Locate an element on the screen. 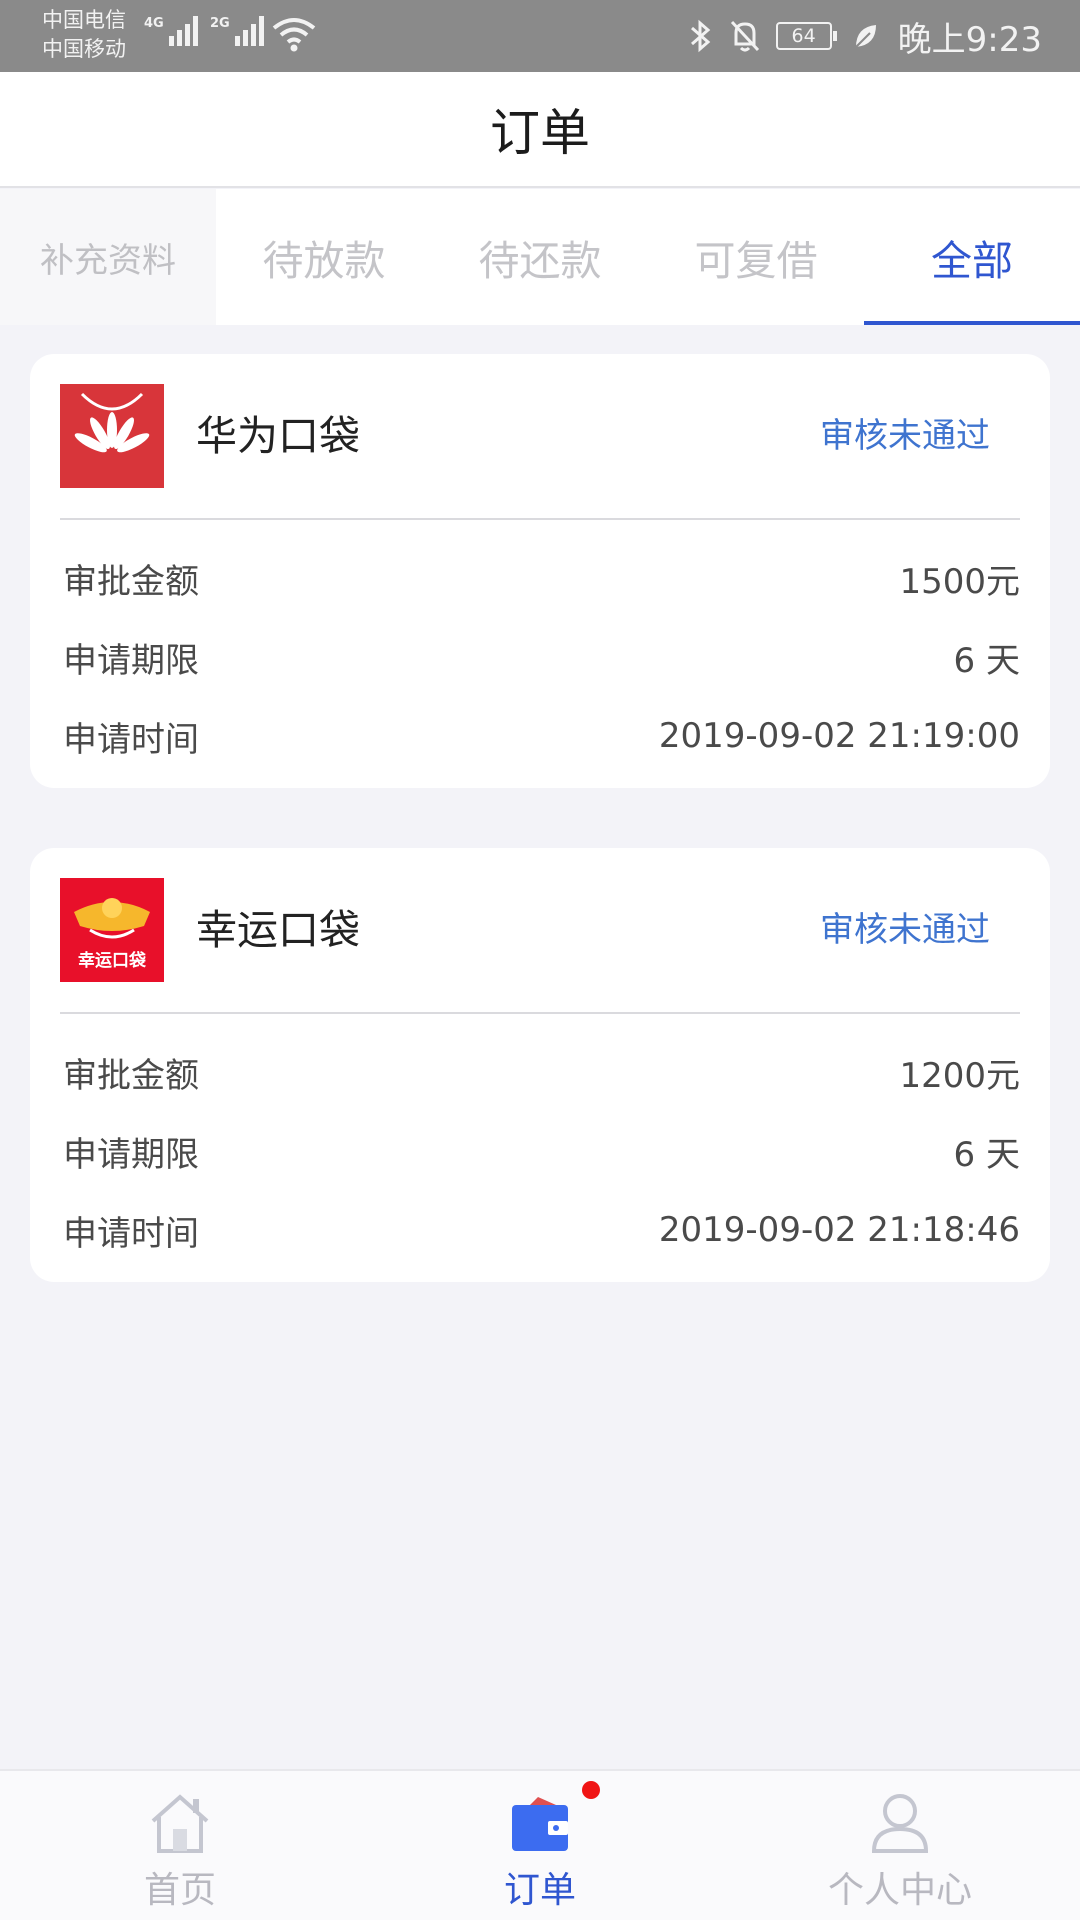 This screenshot has height=1920, width=1080. product-name: 华为口袋 is located at coordinates (278, 436).